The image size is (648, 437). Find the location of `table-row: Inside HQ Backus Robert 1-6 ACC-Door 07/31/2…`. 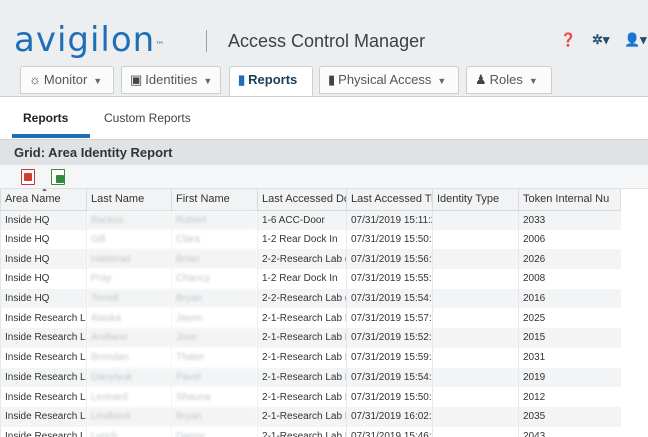

table-row: Inside HQ Backus Robert 1-6 ACC-Door 07/31/2… is located at coordinates (310, 220).